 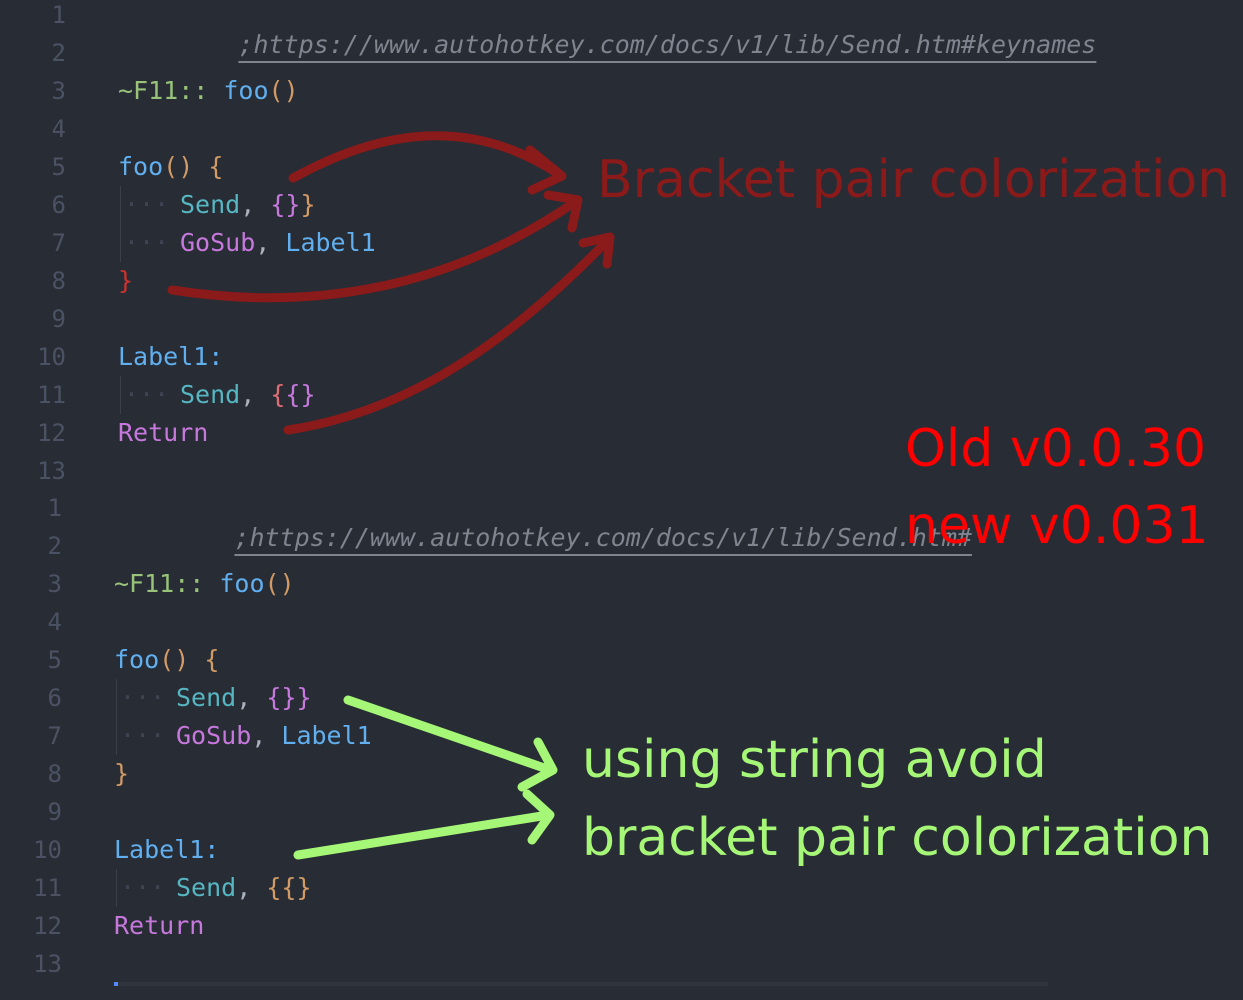 What do you see at coordinates (289, 697) in the screenshot?
I see `string-token: {}}` at bounding box center [289, 697].